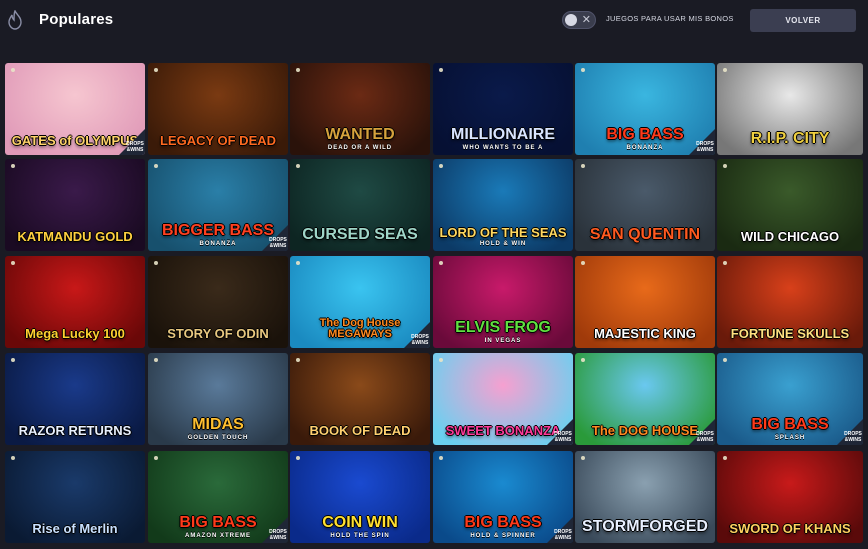 This screenshot has width=868, height=549. What do you see at coordinates (503, 399) in the screenshot?
I see `game-tile: SWEET BONANZA DROPS &WINS` at bounding box center [503, 399].